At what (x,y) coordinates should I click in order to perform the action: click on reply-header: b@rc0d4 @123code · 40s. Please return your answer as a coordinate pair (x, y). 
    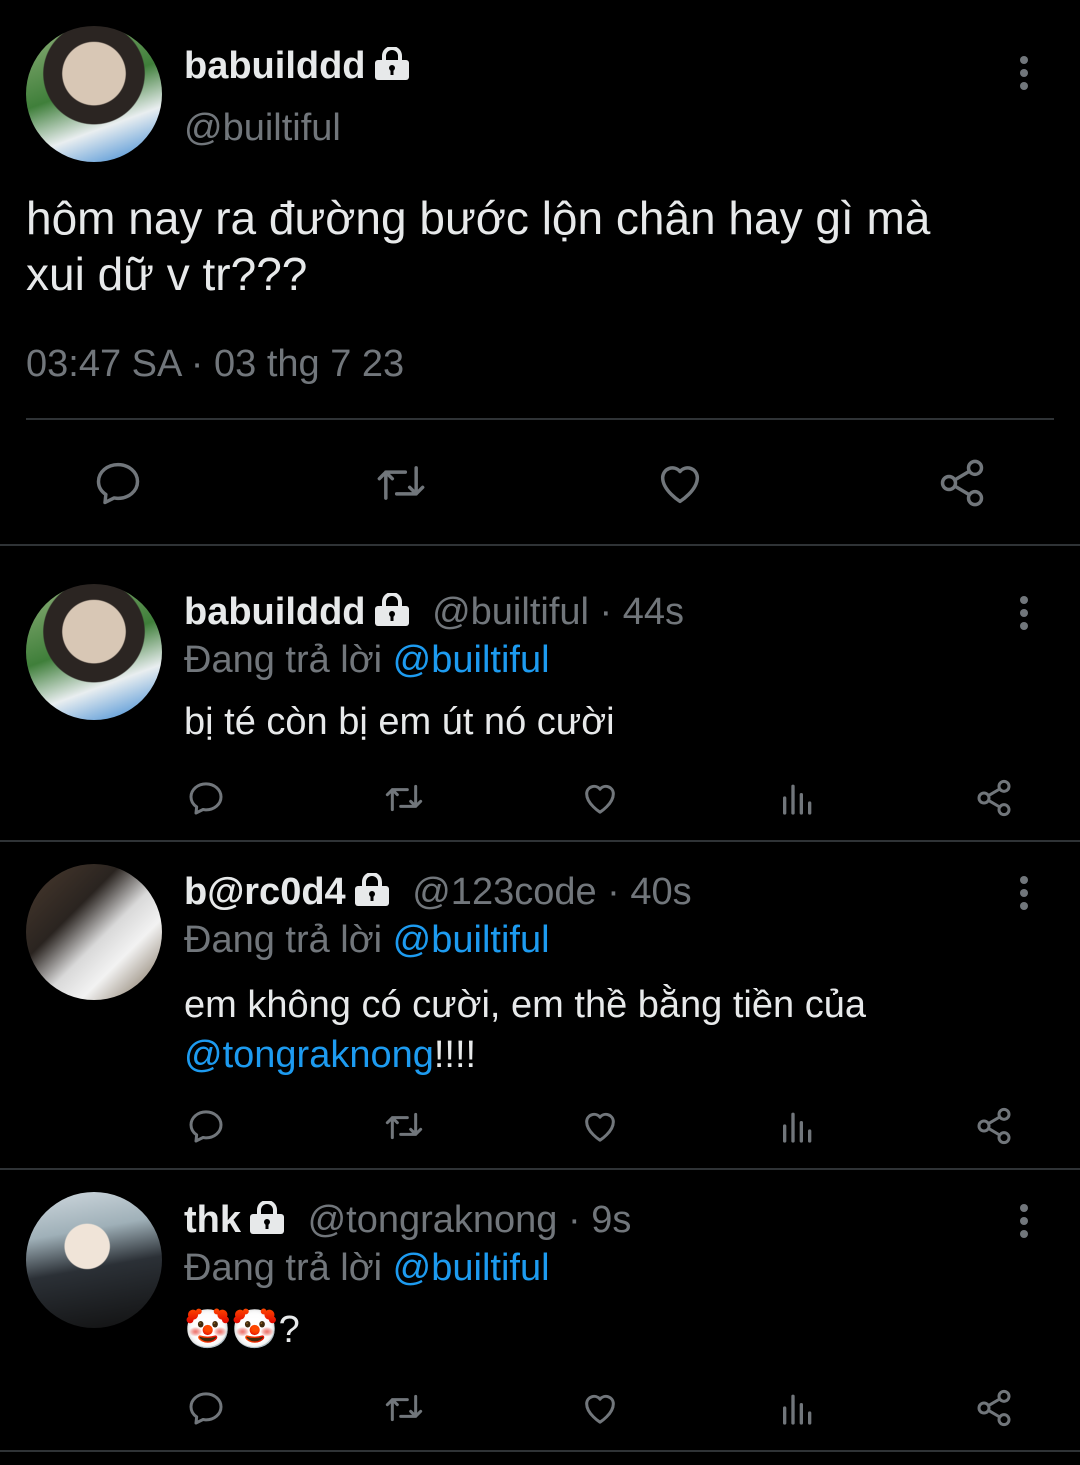
    Looking at the image, I should click on (438, 893).